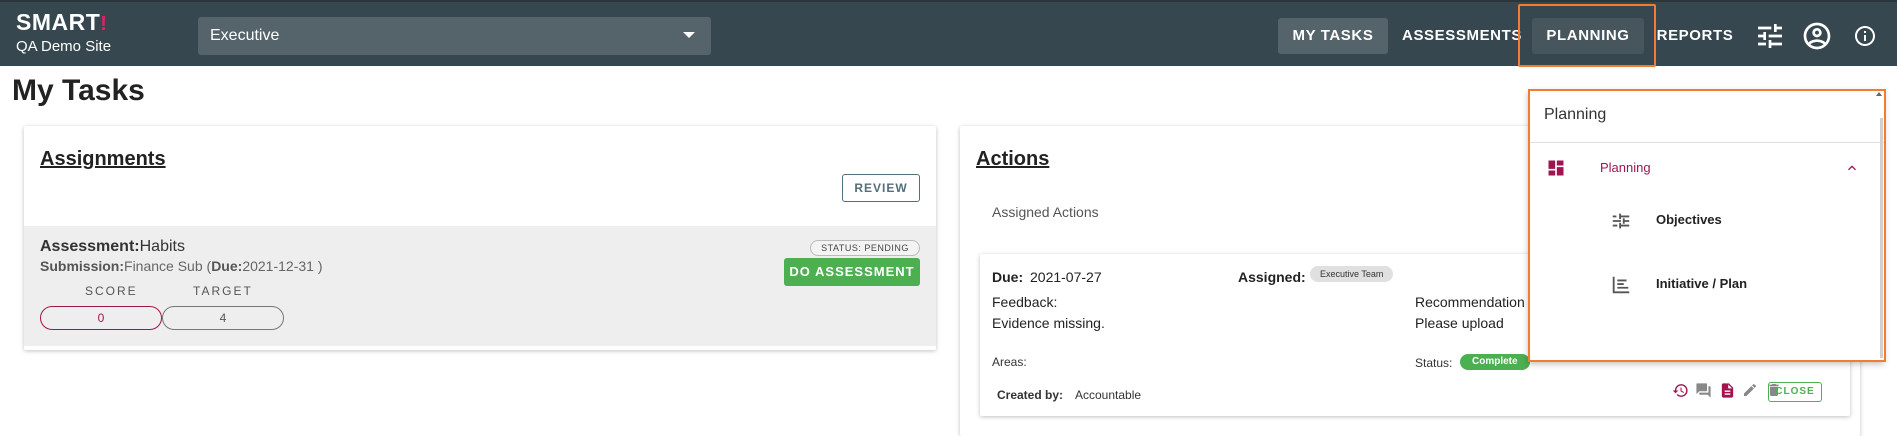  What do you see at coordinates (1013, 159) in the screenshot?
I see `actions-heading: Actions` at bounding box center [1013, 159].